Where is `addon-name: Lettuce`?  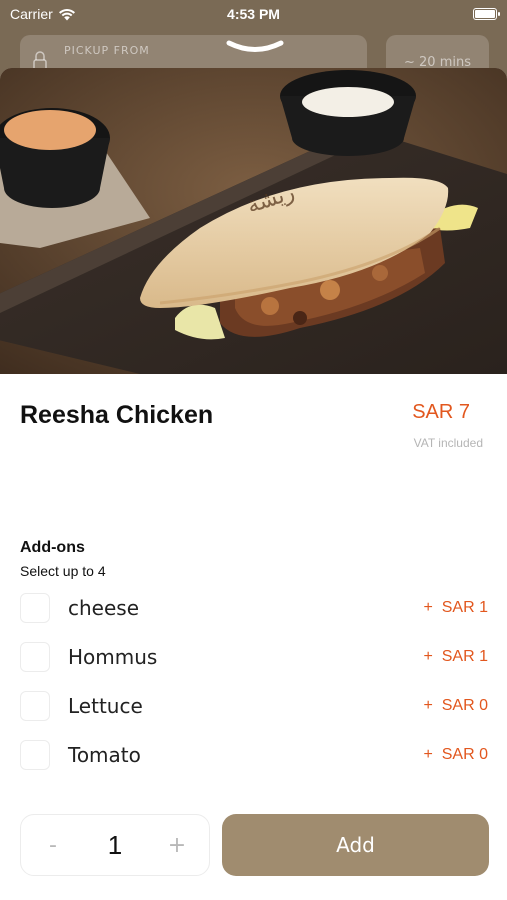 addon-name: Lettuce is located at coordinates (105, 706).